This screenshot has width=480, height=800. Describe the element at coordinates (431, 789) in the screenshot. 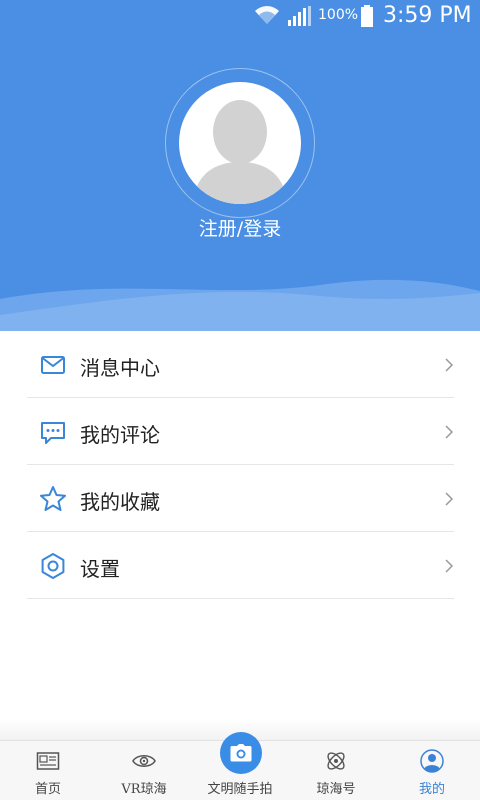

I see `nav-label: 我的` at that location.